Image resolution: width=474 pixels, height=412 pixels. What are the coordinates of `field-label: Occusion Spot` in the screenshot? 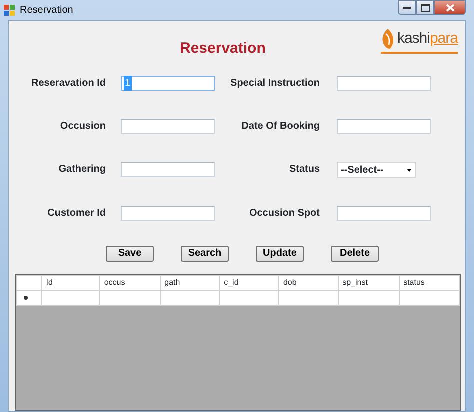 It's located at (284, 214).